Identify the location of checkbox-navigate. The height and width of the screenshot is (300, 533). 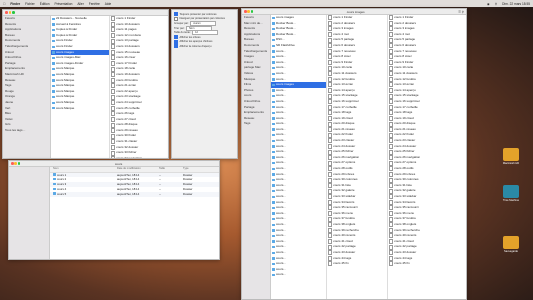
(176, 18).